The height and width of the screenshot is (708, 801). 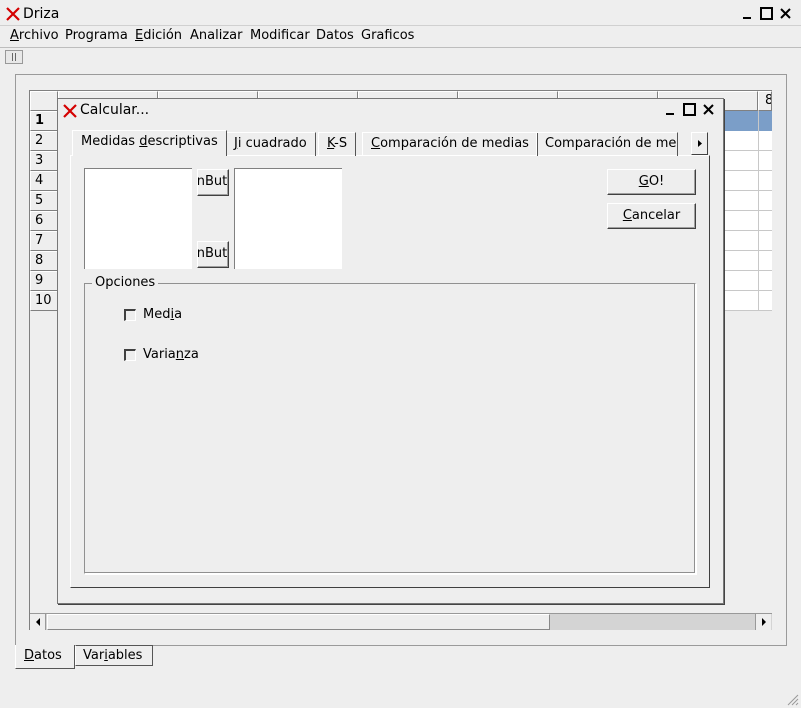 What do you see at coordinates (44, 241) in the screenshot?
I see `row-header: 7` at bounding box center [44, 241].